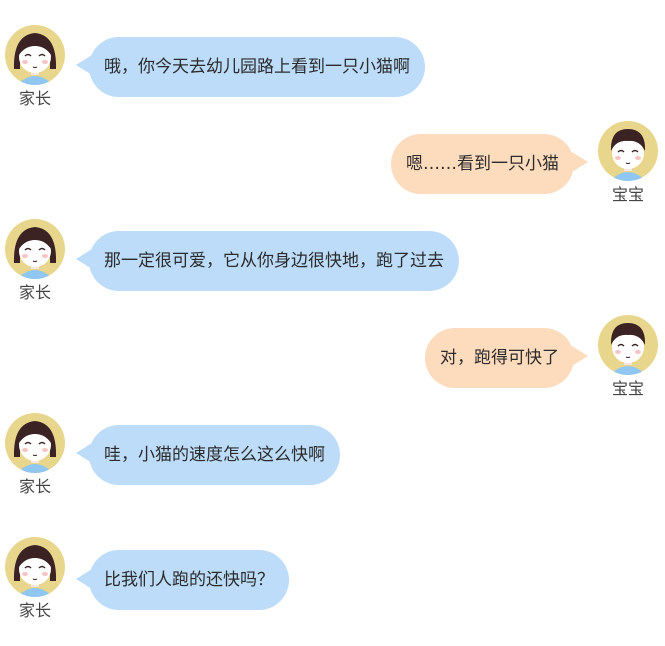  What do you see at coordinates (482, 164) in the screenshot?
I see `chat-bubble: 嗯……看到一只小猫` at bounding box center [482, 164].